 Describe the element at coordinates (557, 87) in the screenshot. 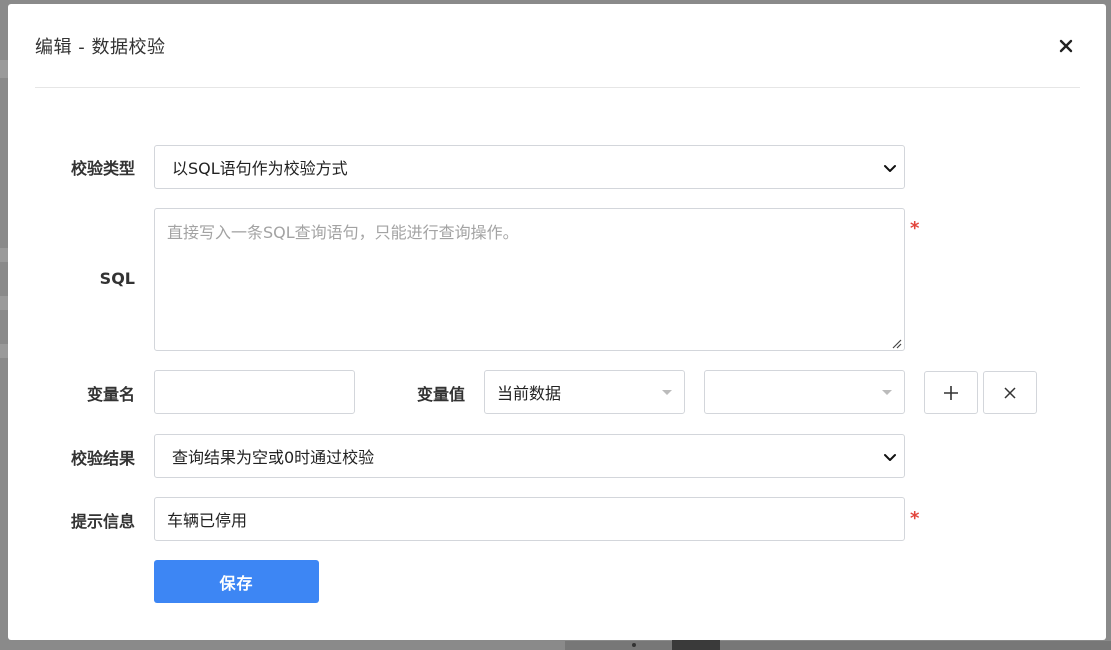

I see `title-divider` at that location.